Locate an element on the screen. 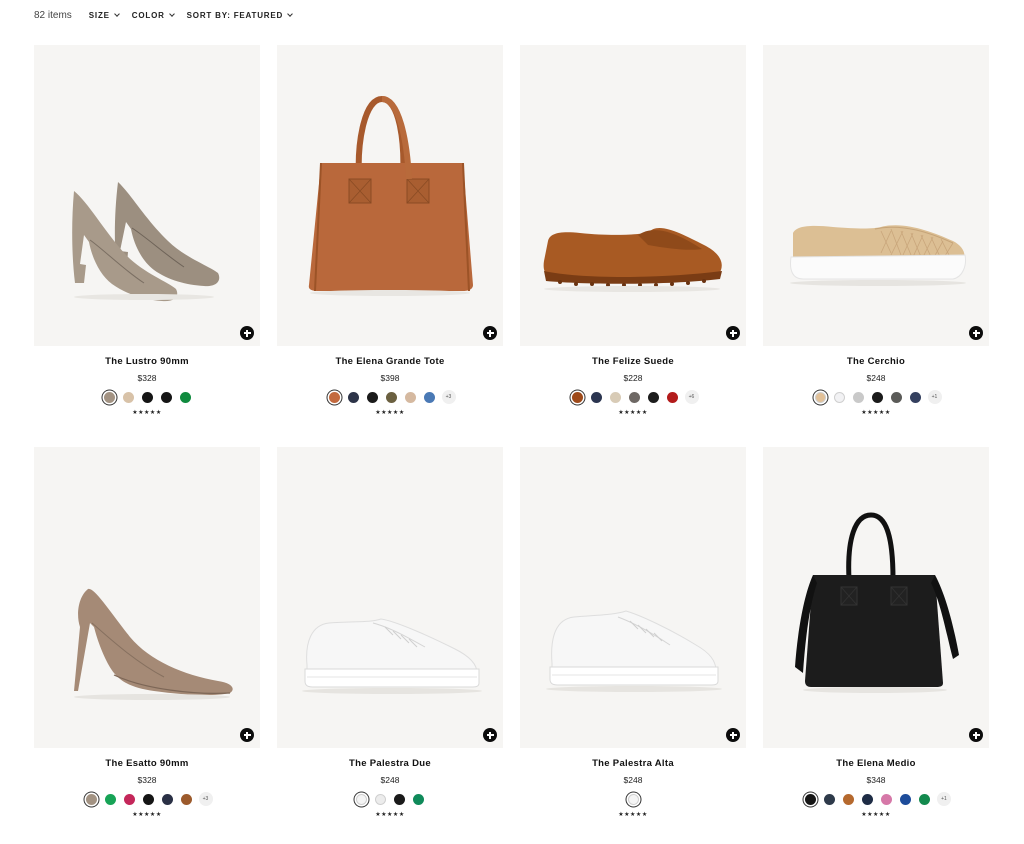  color-swatches is located at coordinates (633, 799).